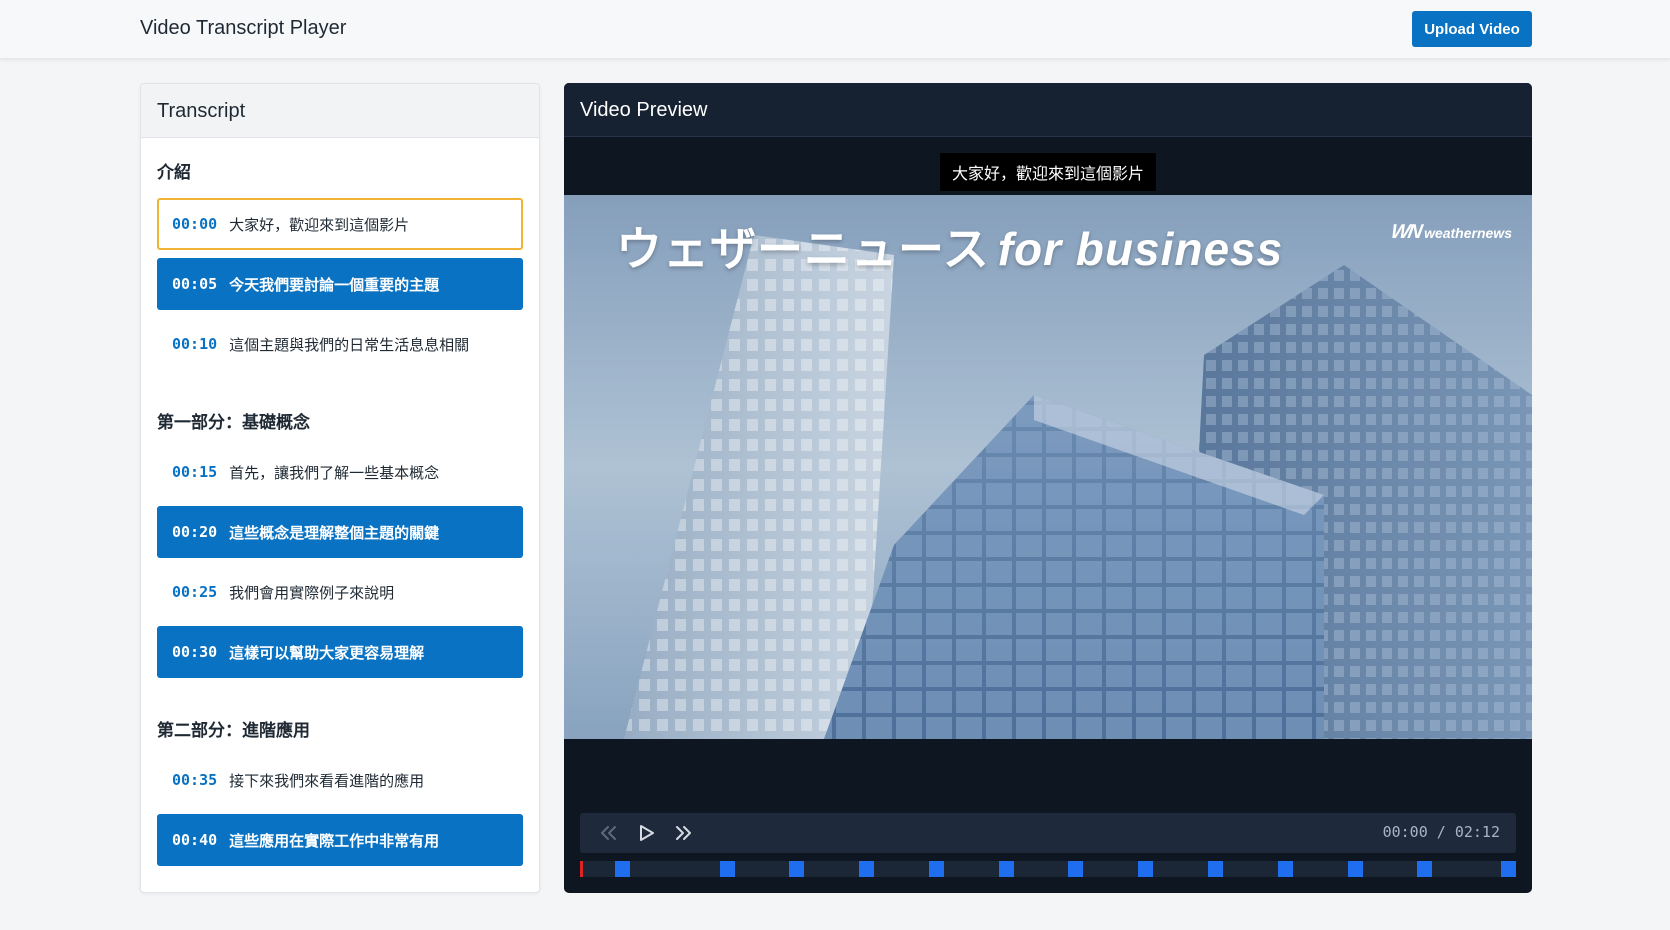 The image size is (1670, 930). What do you see at coordinates (195, 532) in the screenshot?
I see `transcript-timestamp: 00:20` at bounding box center [195, 532].